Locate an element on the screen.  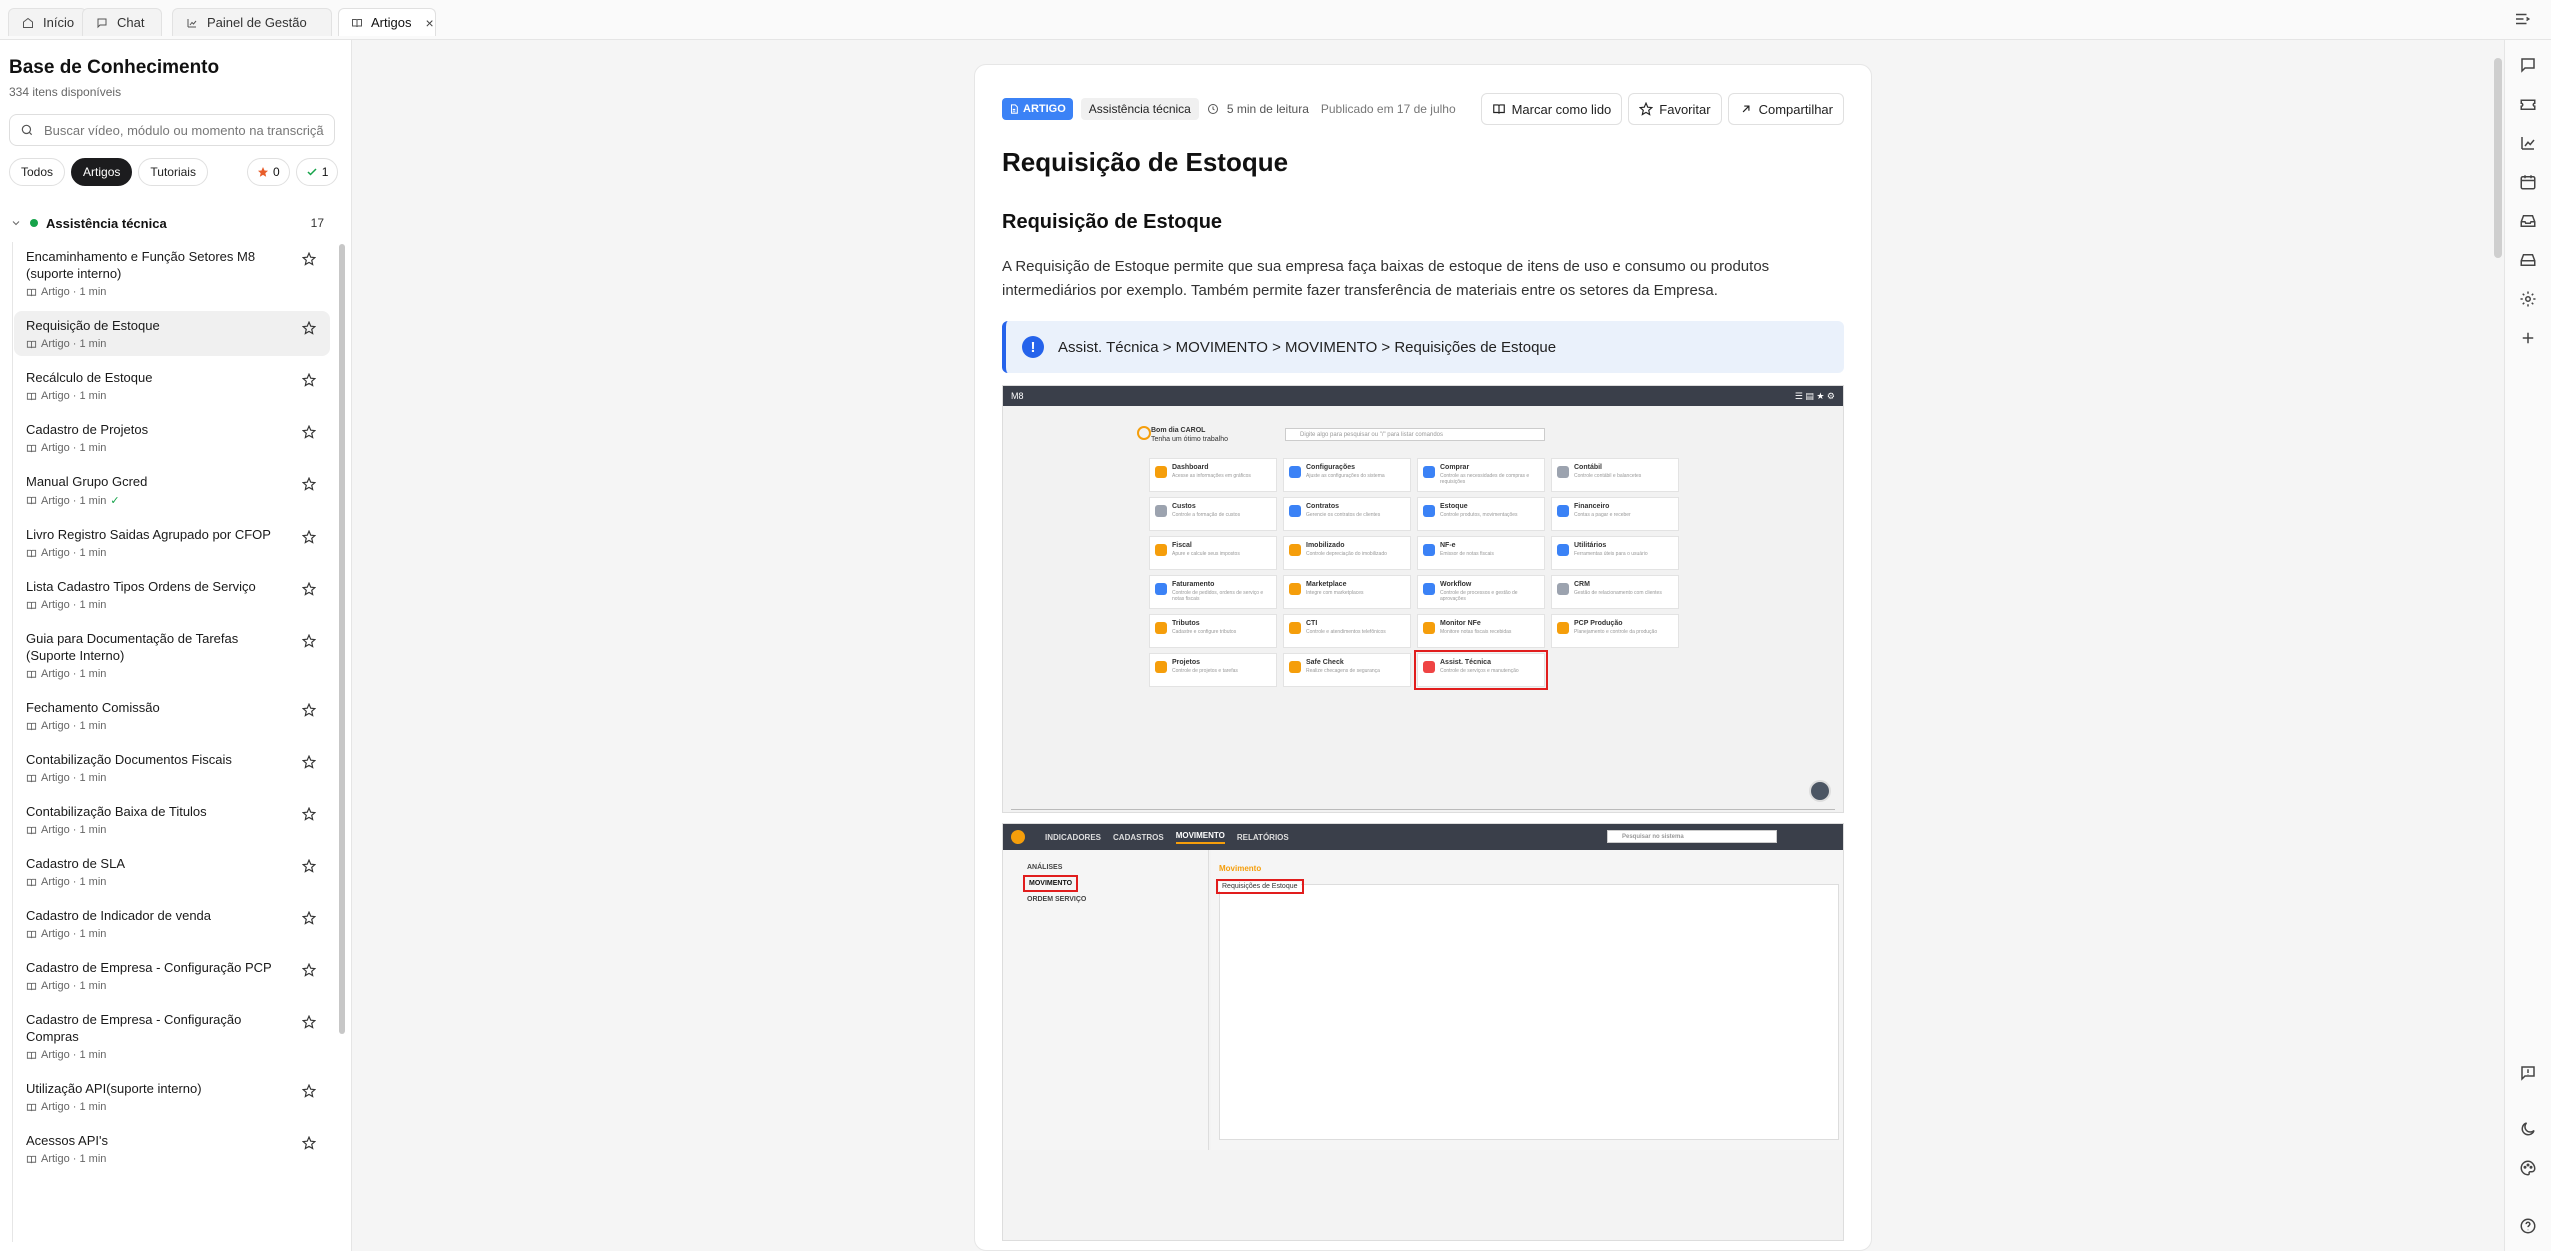
palette-icon is located at coordinates (2528, 1168).